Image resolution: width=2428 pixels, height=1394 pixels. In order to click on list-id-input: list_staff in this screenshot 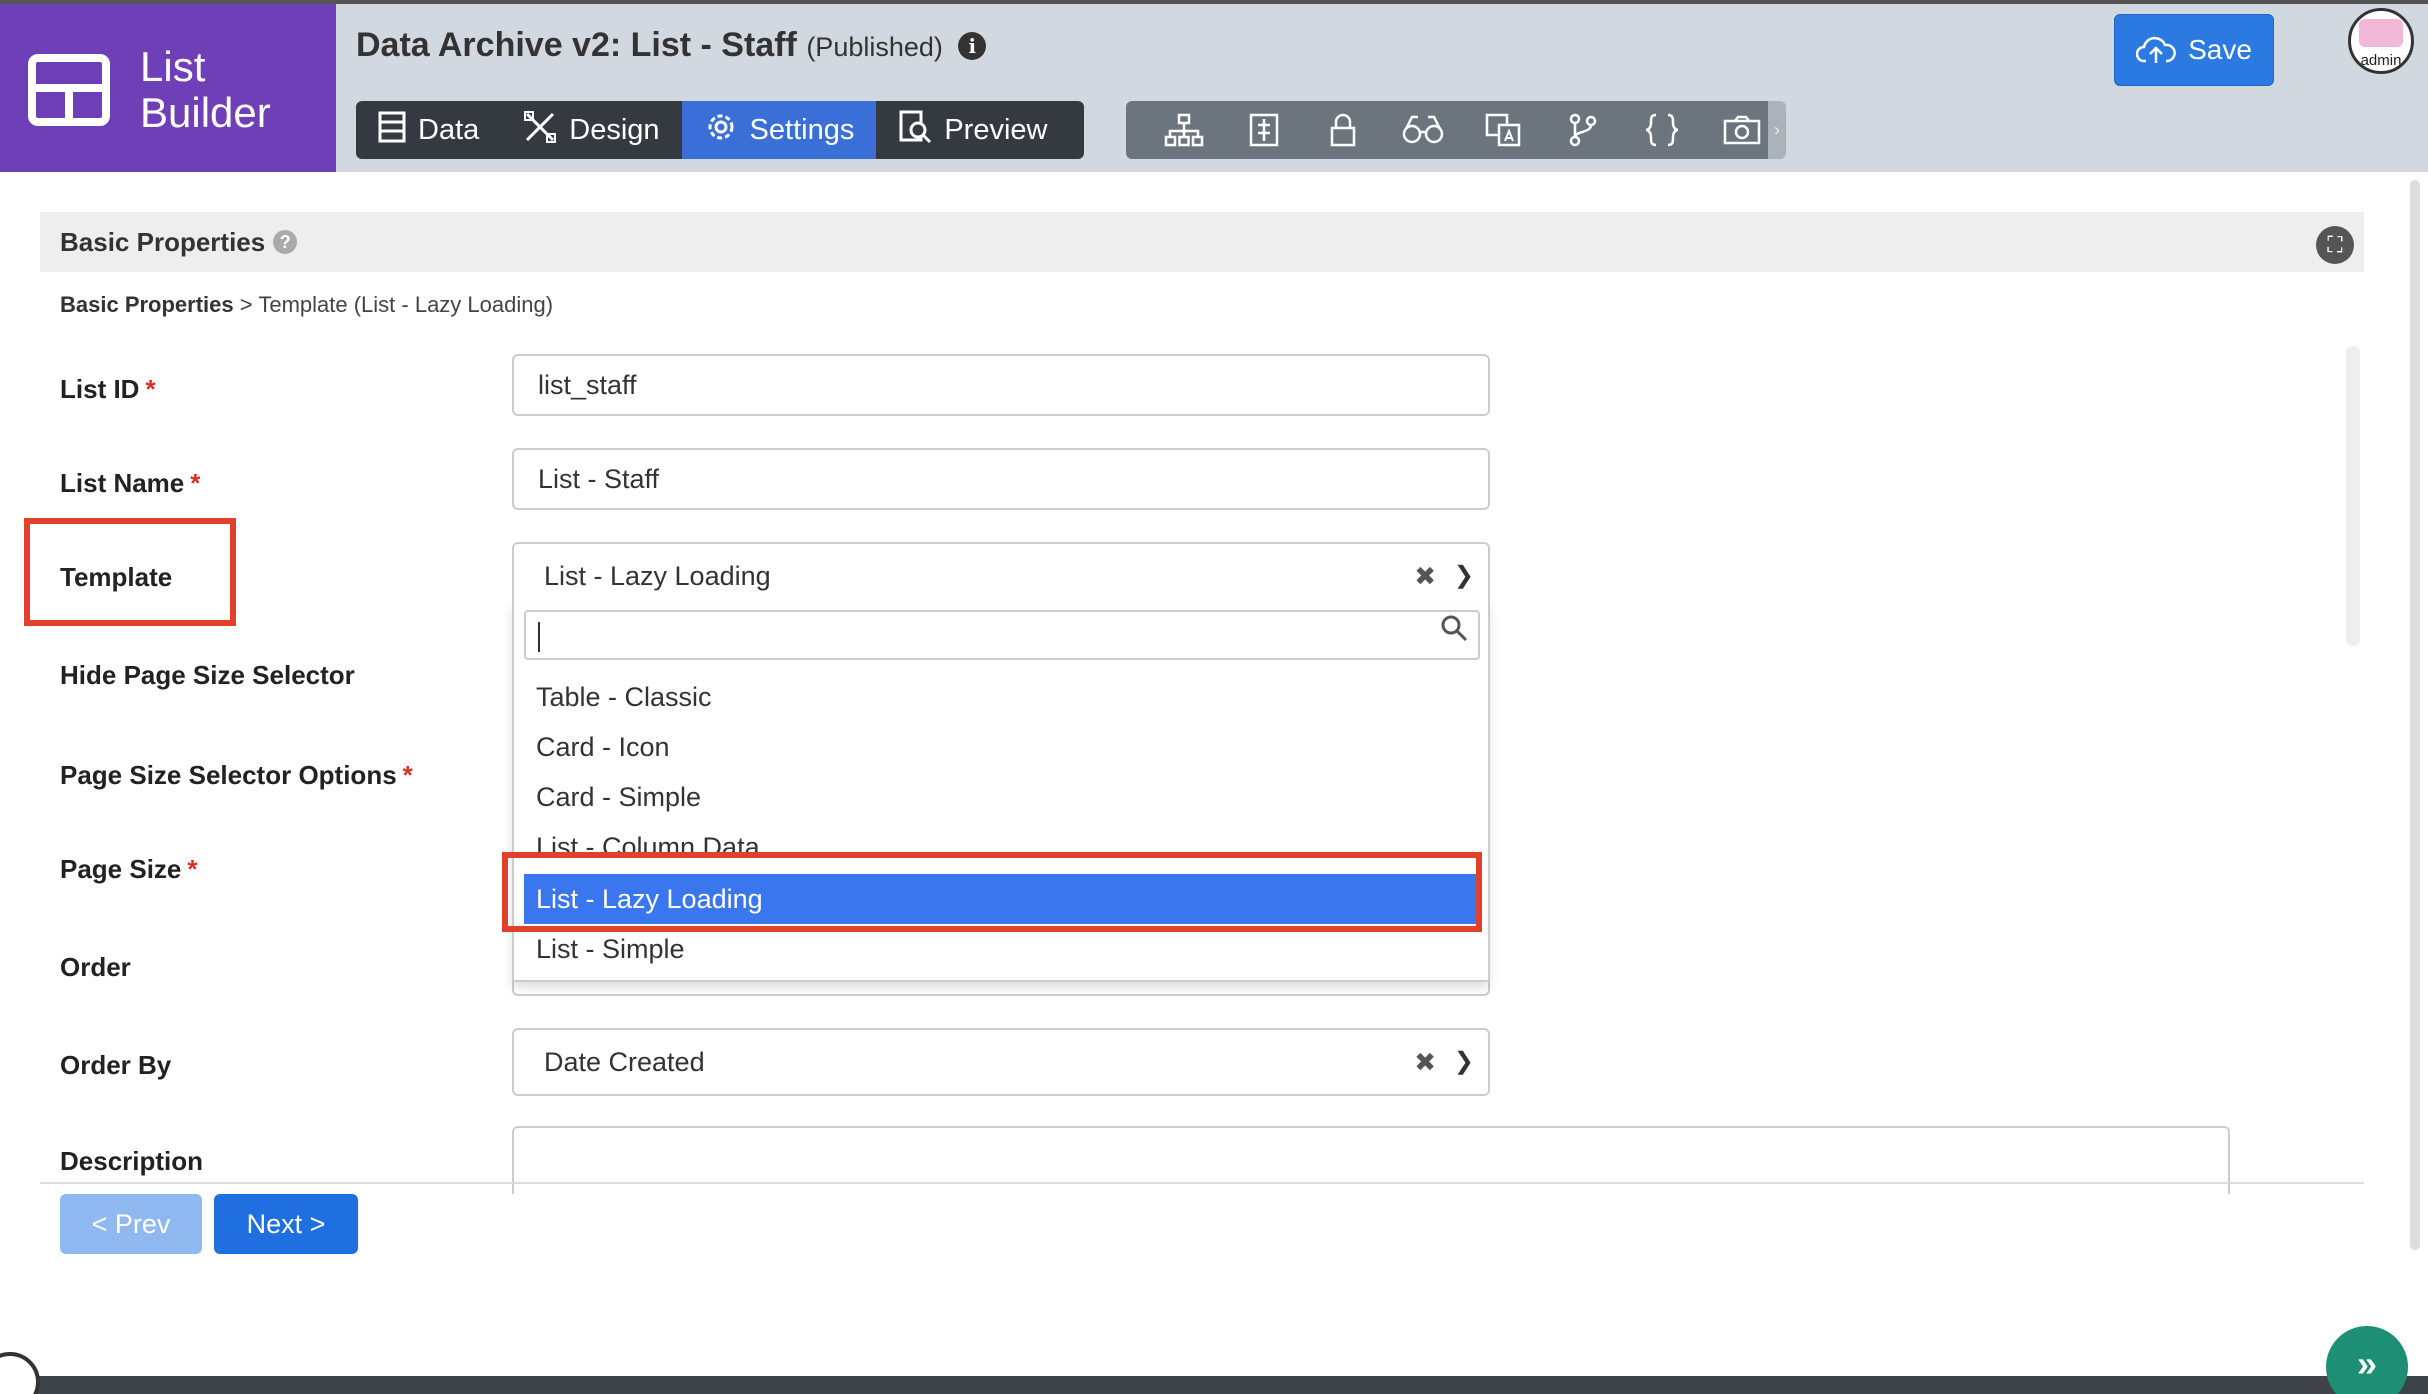, I will do `click(1001, 385)`.